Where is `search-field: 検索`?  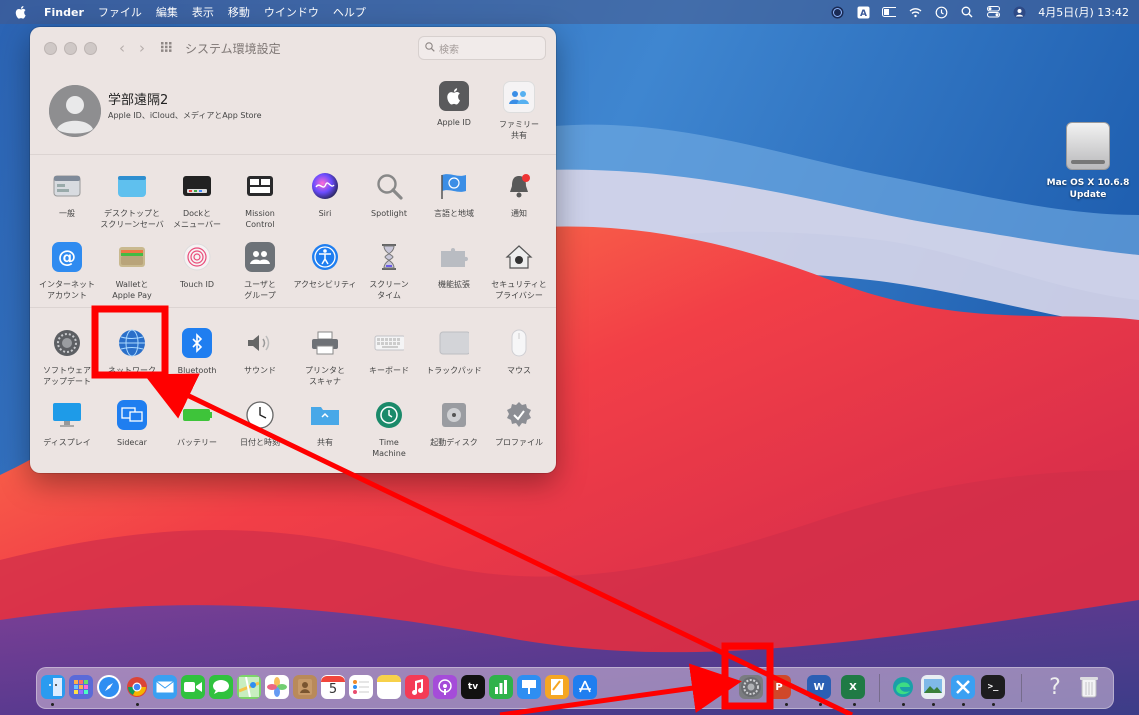 search-field: 検索 is located at coordinates (482, 48).